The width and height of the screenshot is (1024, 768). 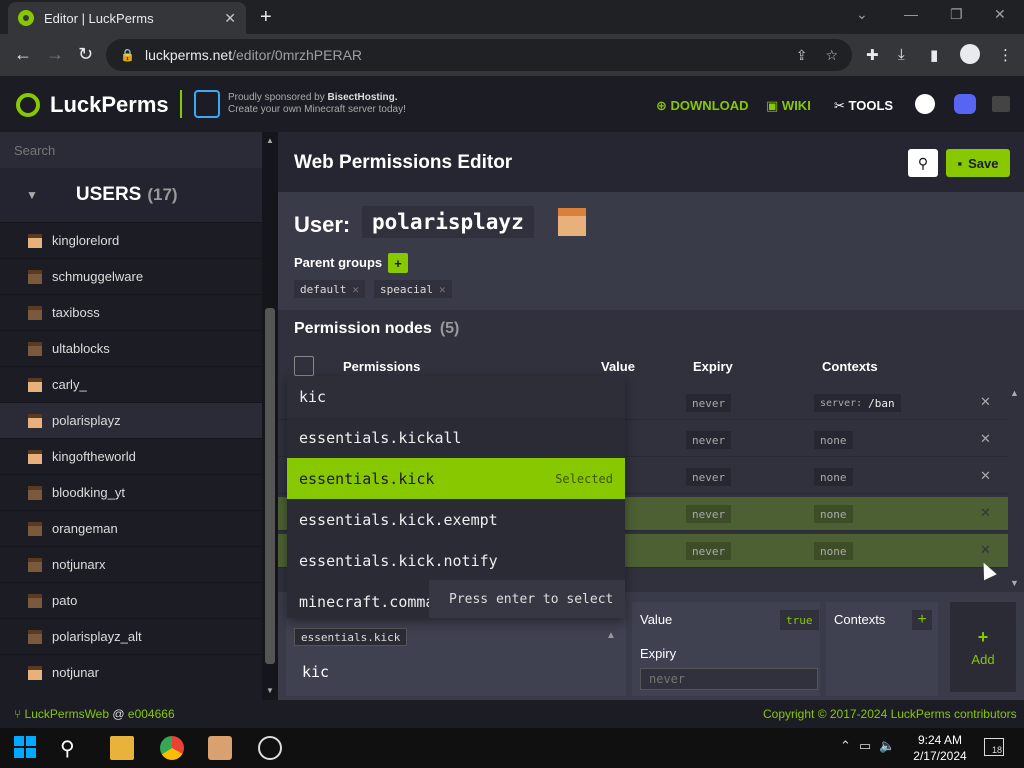 What do you see at coordinates (1014, 583) in the screenshot?
I see `nodes-scroll-down-icon: ▼` at bounding box center [1014, 583].